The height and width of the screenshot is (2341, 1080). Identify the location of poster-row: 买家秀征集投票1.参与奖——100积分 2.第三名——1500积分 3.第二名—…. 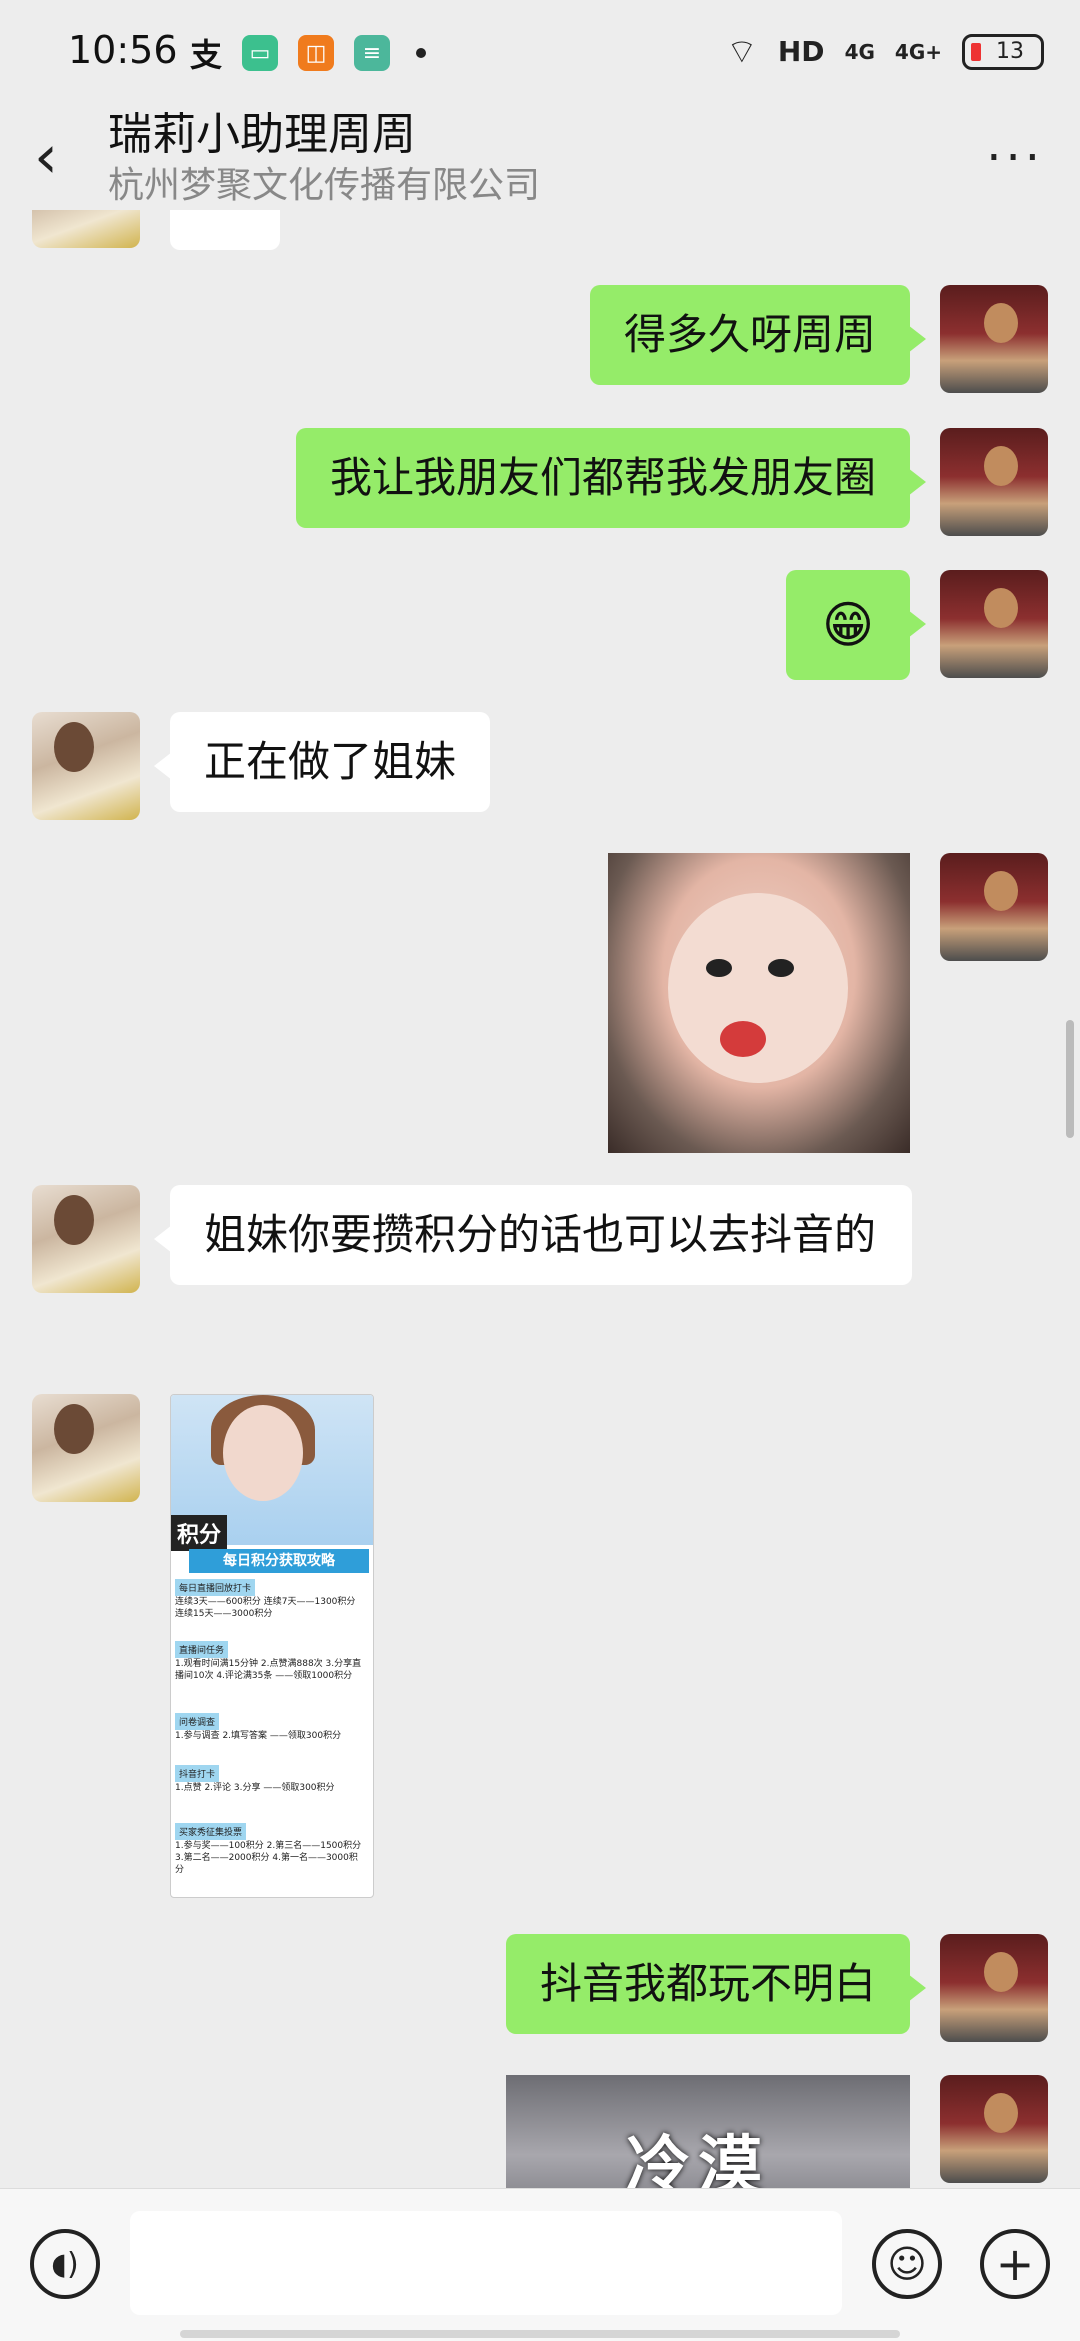
(270, 1849).